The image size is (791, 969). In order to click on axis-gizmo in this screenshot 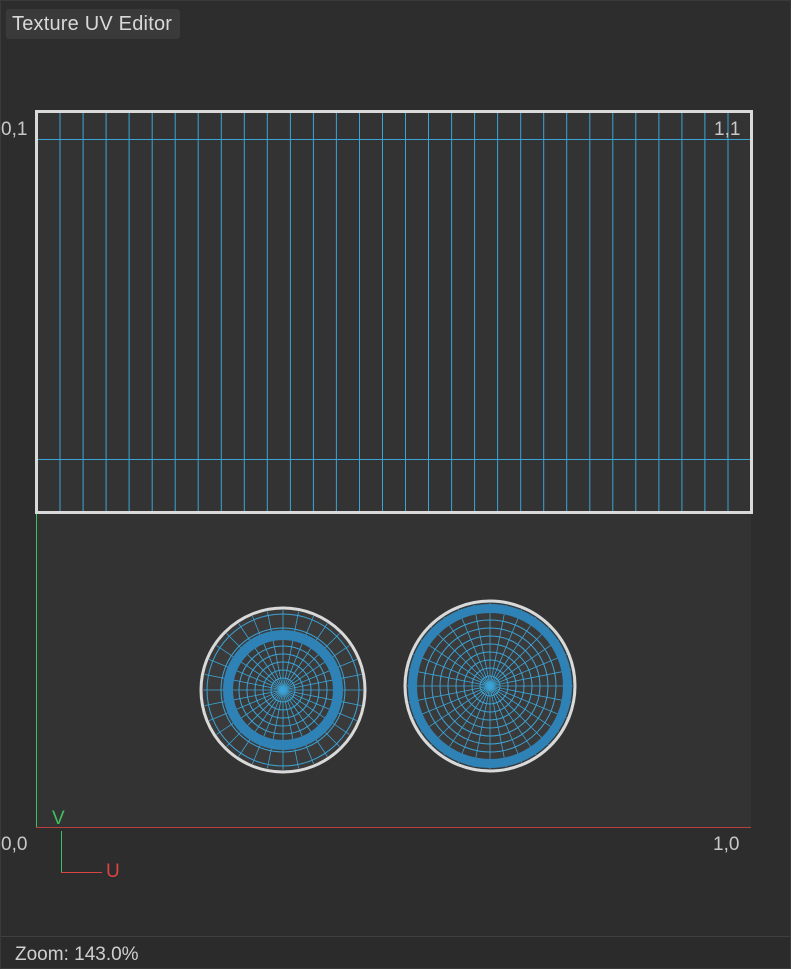, I will do `click(81, 852)`.